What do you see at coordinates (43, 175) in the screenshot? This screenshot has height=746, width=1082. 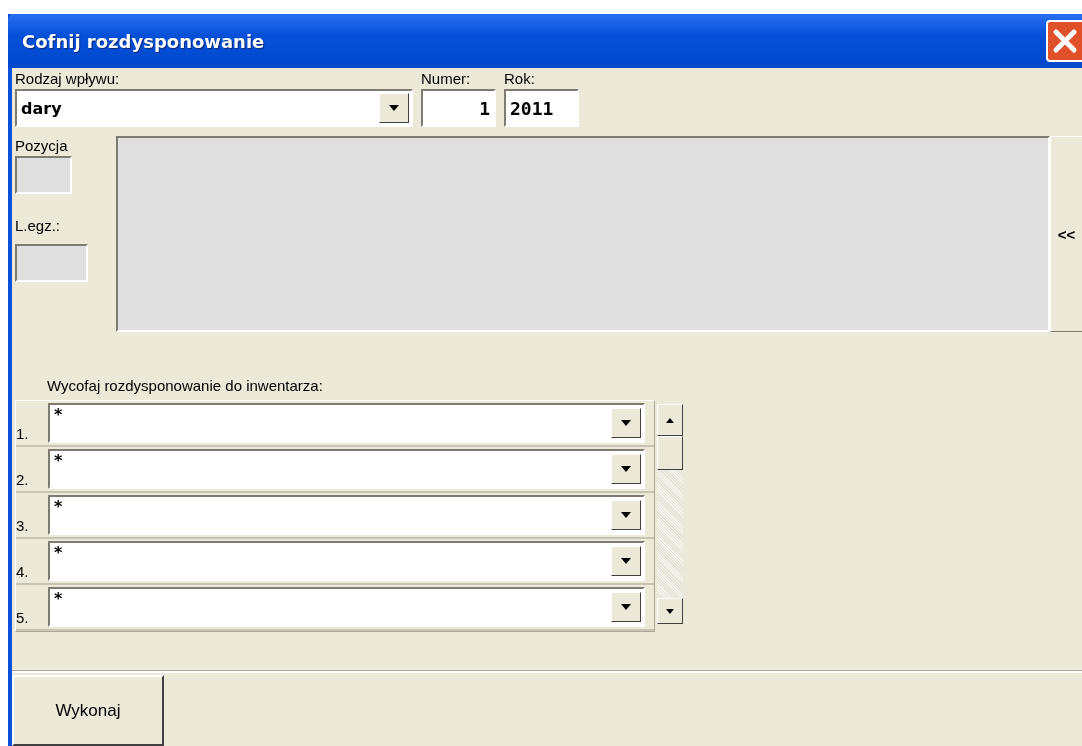 I see `position-field` at bounding box center [43, 175].